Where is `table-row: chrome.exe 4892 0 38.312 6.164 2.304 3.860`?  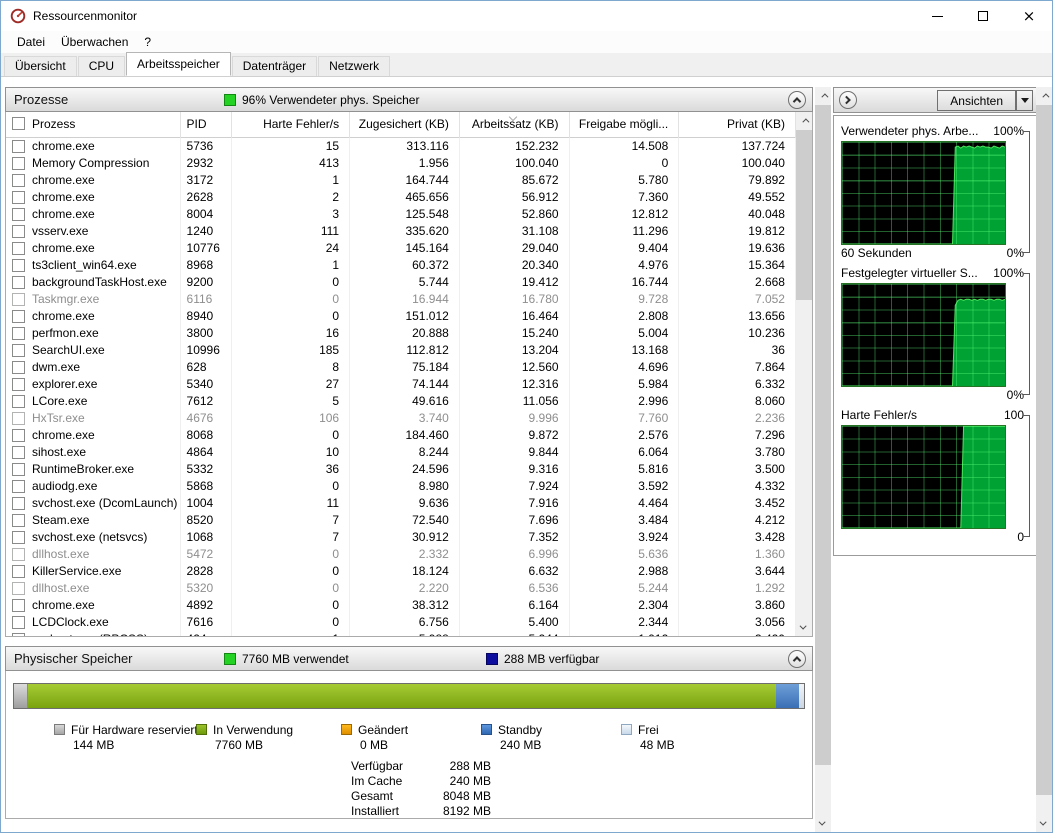
table-row: chrome.exe 4892 0 38.312 6.164 2.304 3.860 is located at coordinates (401, 605).